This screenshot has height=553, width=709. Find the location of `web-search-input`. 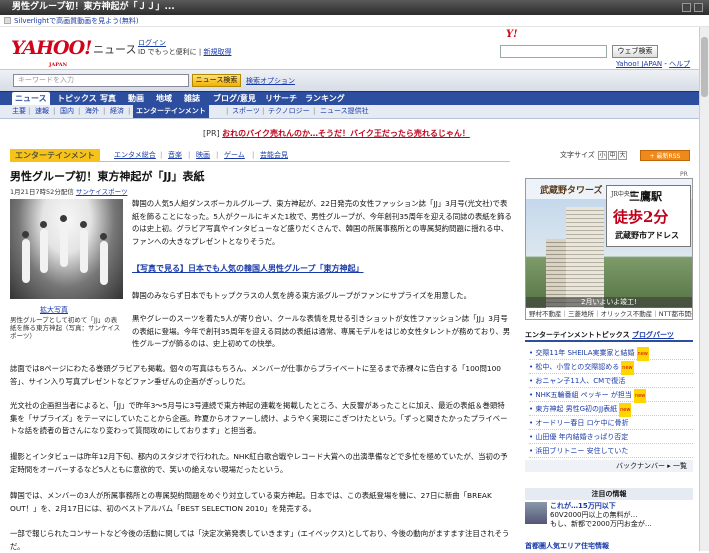

web-search-input is located at coordinates (553, 51).